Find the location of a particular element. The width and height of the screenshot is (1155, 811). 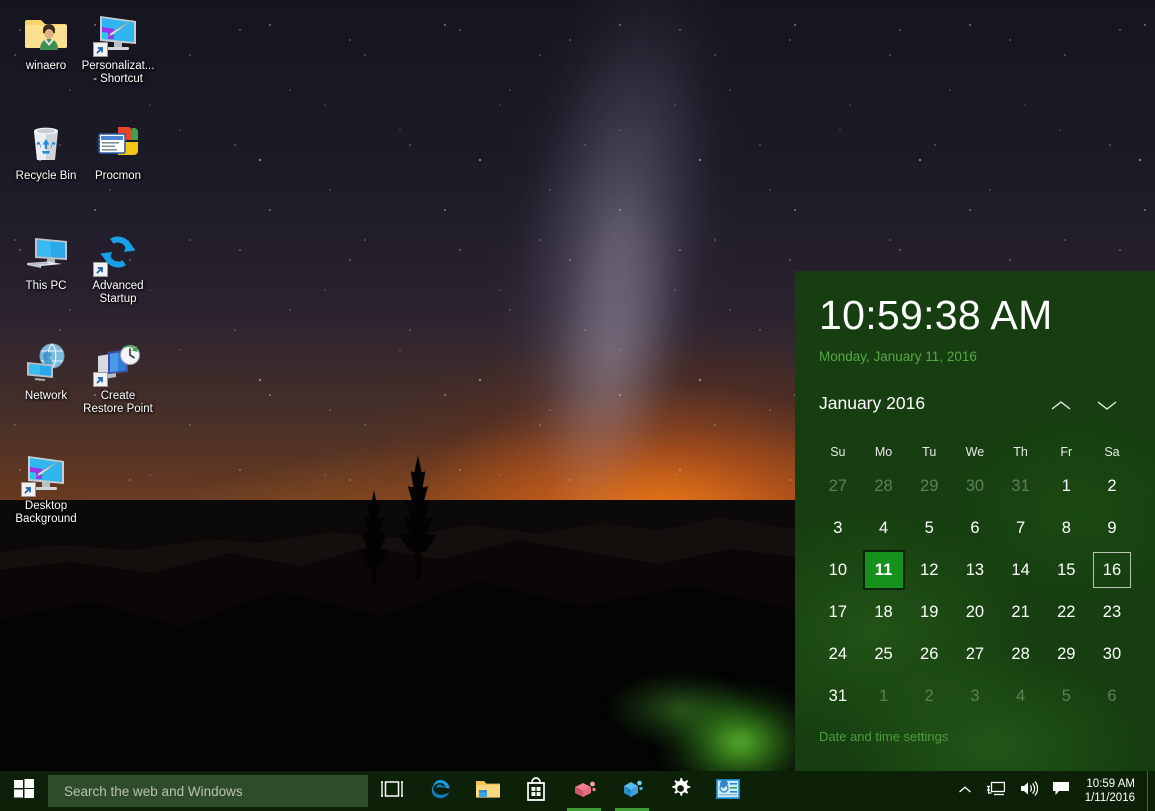

tray-clock-time: 10:59 AM is located at coordinates (1110, 784).